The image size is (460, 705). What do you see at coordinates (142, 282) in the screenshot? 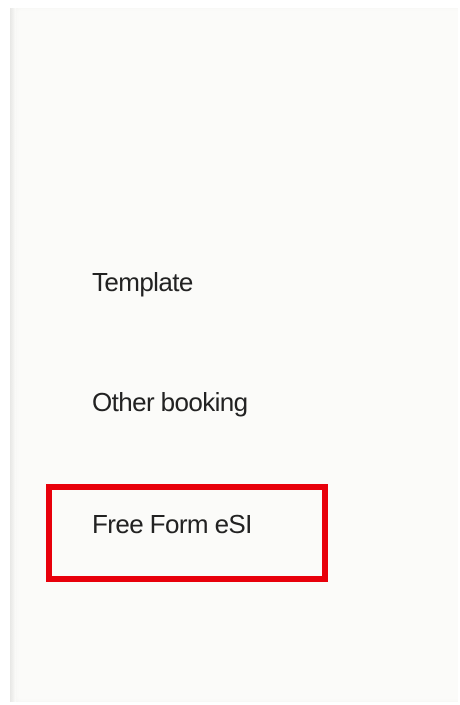
I see `menu-item-template: Template` at bounding box center [142, 282].